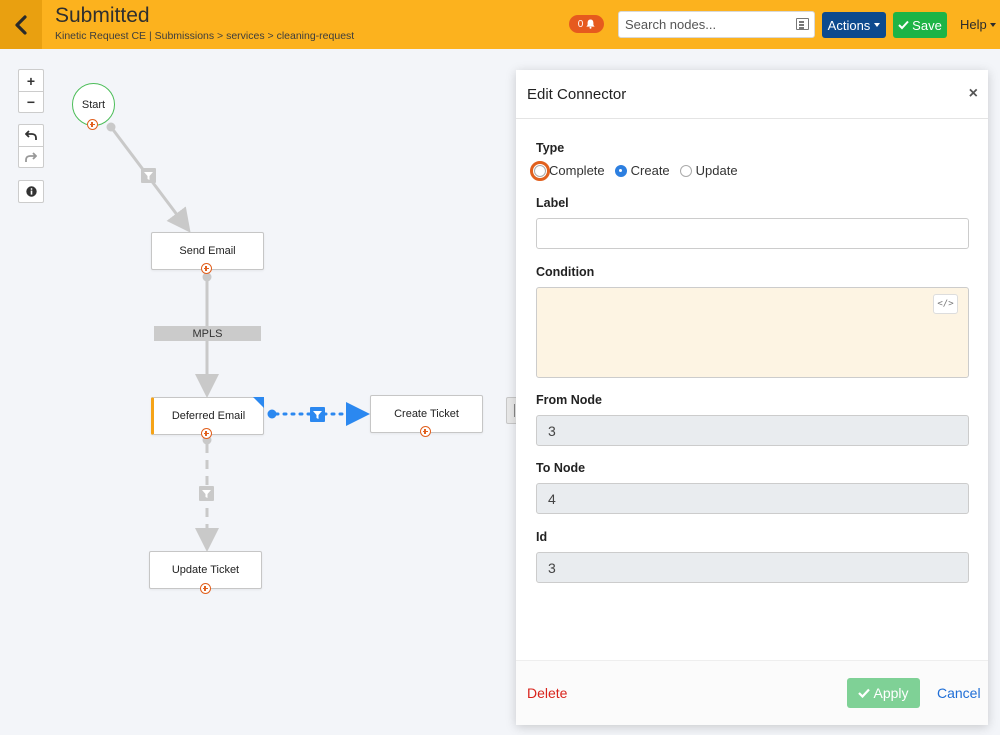 The height and width of the screenshot is (735, 1000). What do you see at coordinates (752, 233) in the screenshot?
I see `label-input` at bounding box center [752, 233].